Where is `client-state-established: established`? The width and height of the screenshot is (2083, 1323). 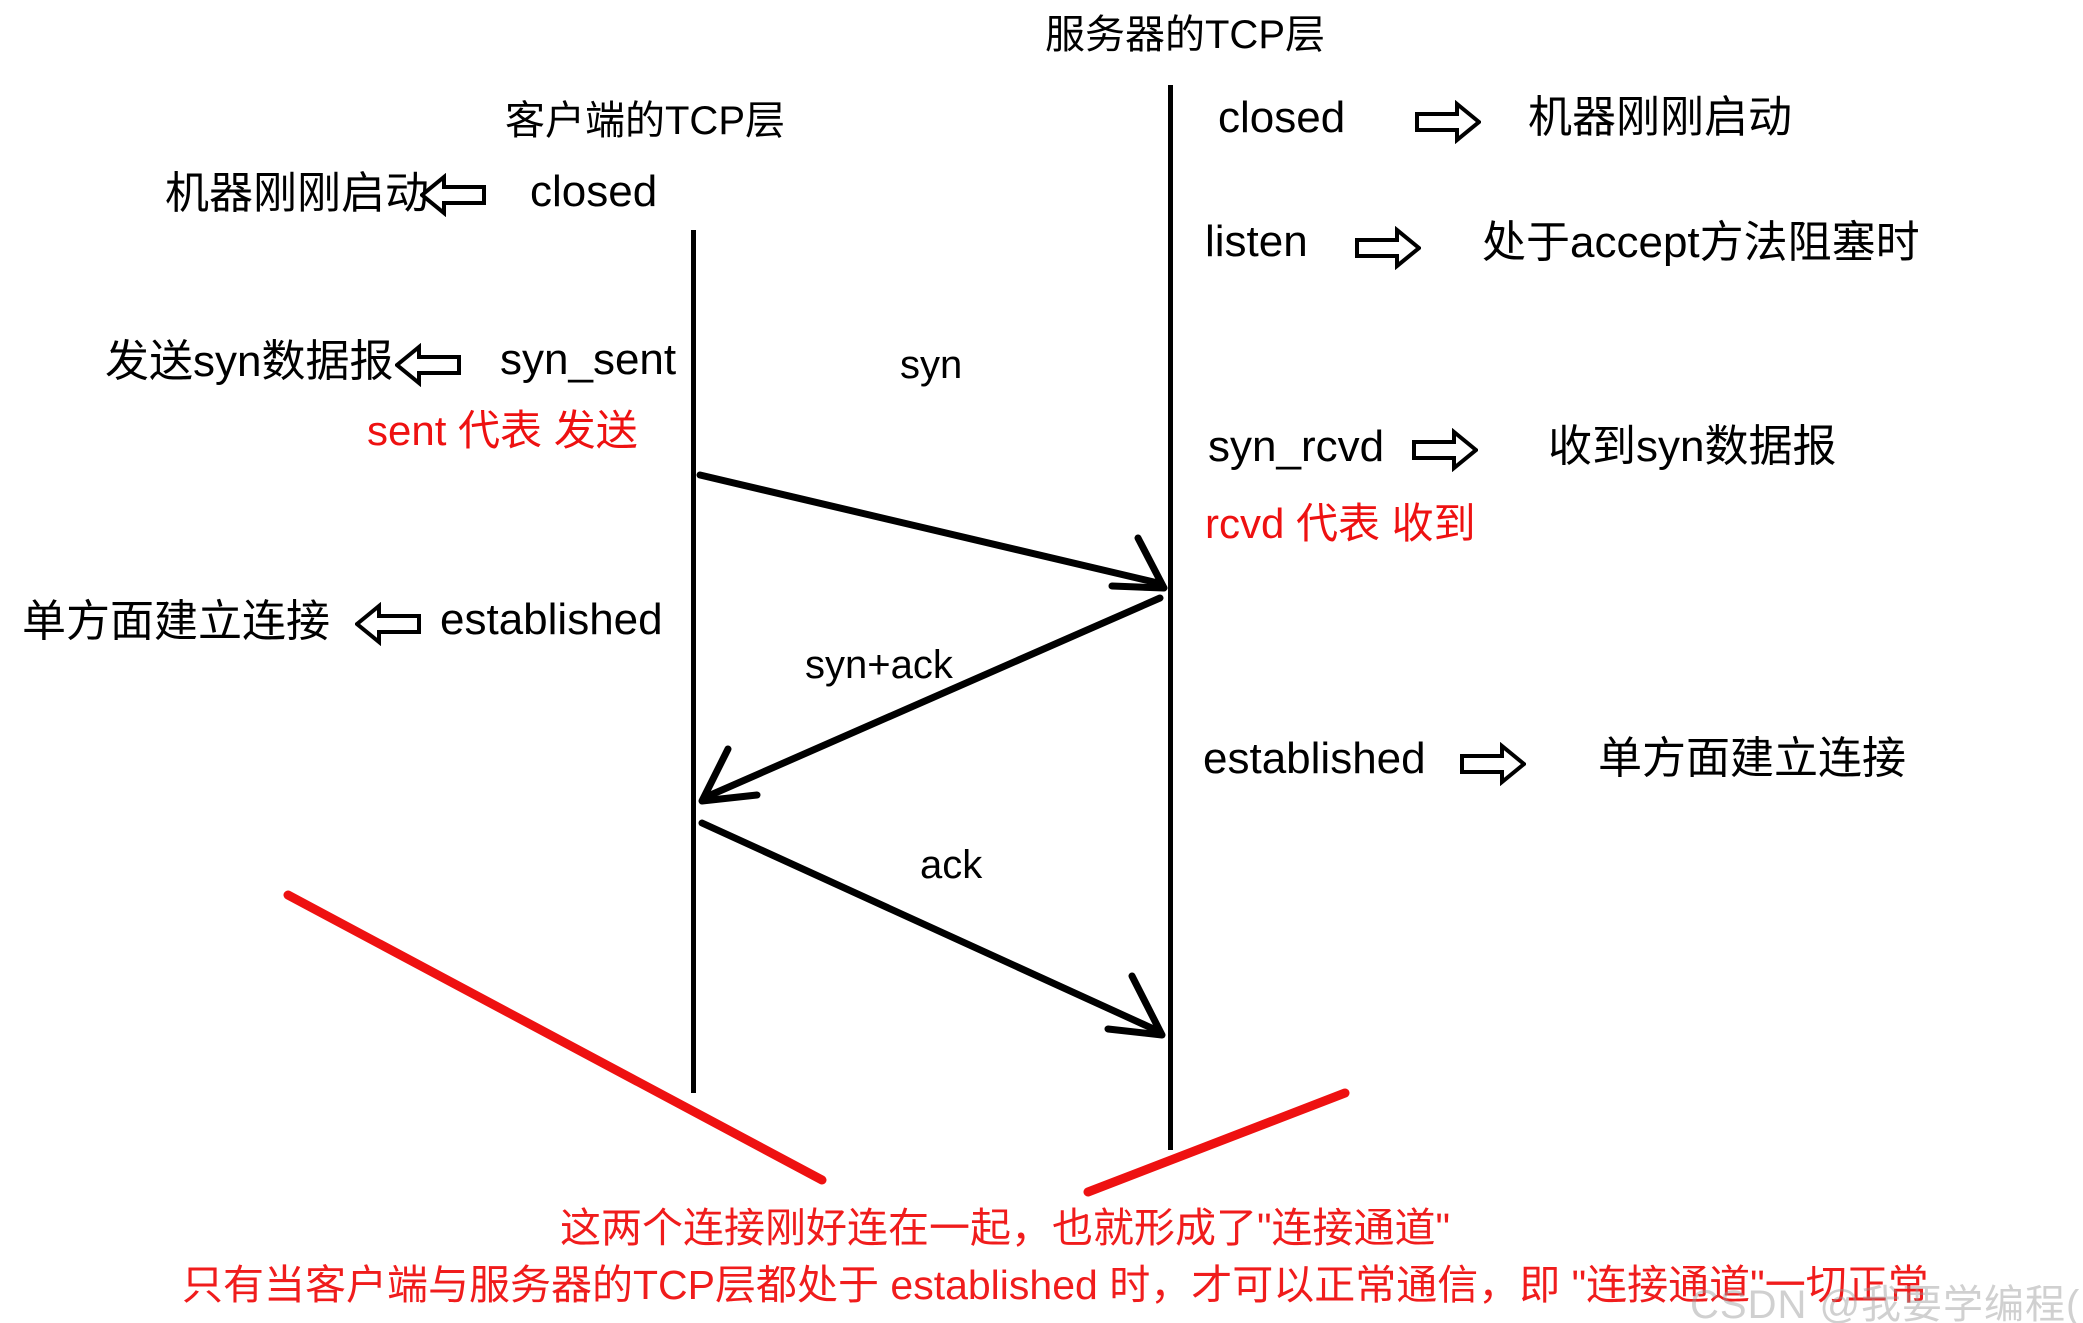
client-state-established: established is located at coordinates (551, 619).